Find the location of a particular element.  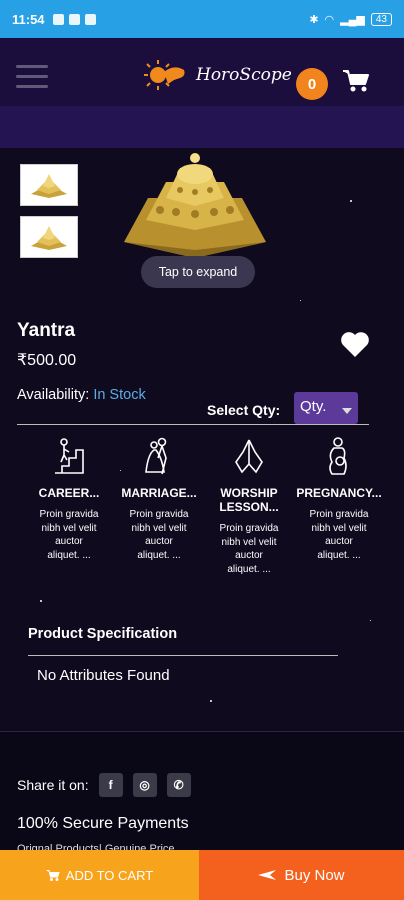

wifi-icon: ◠ is located at coordinates (329, 19).